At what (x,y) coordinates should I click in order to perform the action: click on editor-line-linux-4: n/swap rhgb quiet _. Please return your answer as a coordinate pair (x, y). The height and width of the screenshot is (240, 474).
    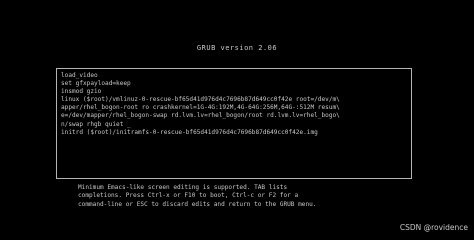
    Looking at the image, I should click on (234, 125).